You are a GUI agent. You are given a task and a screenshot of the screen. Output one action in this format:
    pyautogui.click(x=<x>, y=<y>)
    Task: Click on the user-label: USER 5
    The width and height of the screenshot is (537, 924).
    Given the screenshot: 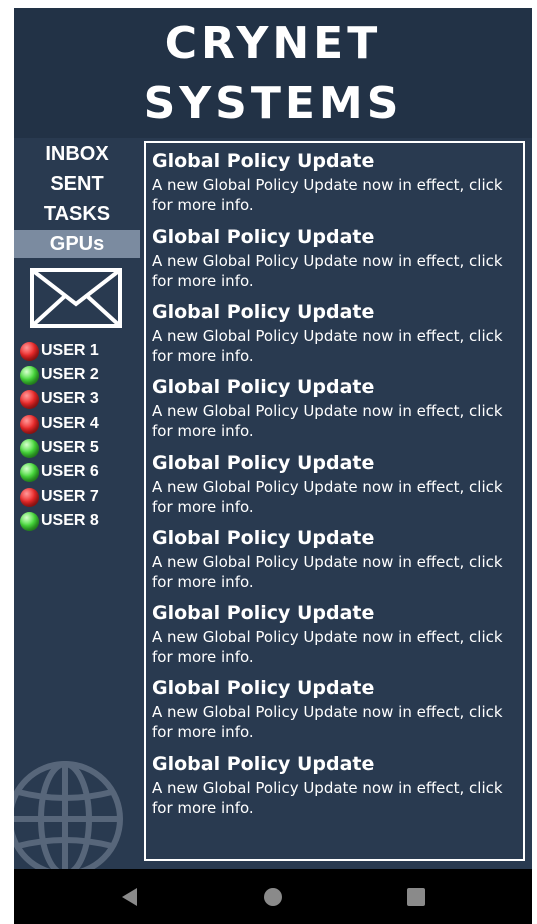 What is the action you would take?
    pyautogui.click(x=70, y=447)
    